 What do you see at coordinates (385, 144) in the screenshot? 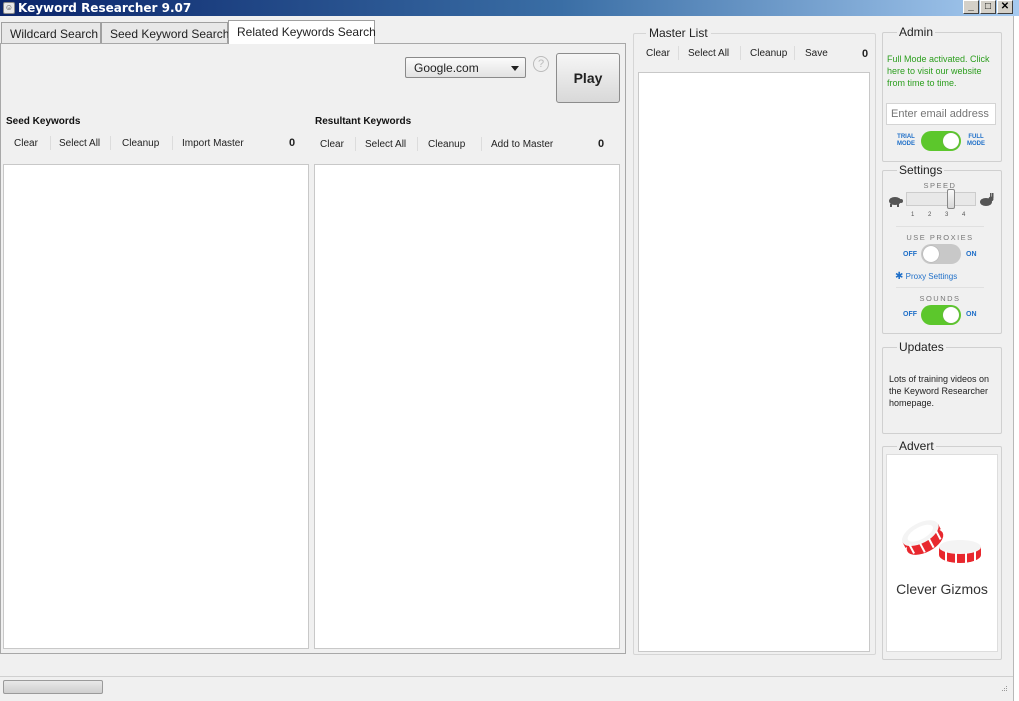
I see `resultant-select-all-button: Select All` at bounding box center [385, 144].